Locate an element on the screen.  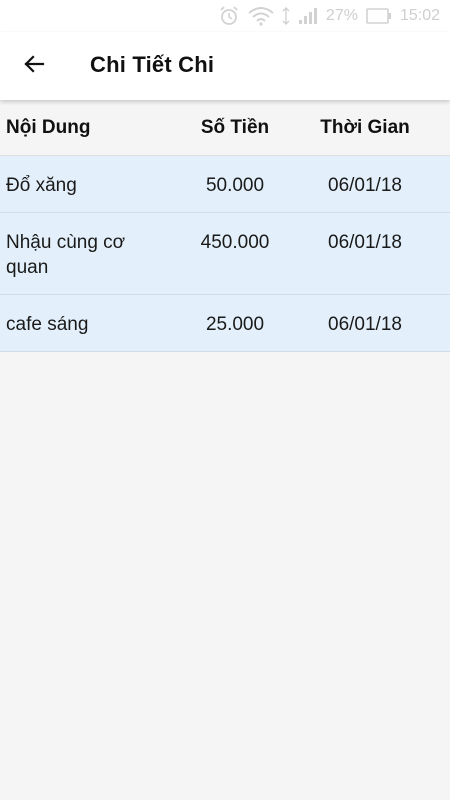
battery-percent: 27% is located at coordinates (341, 15).